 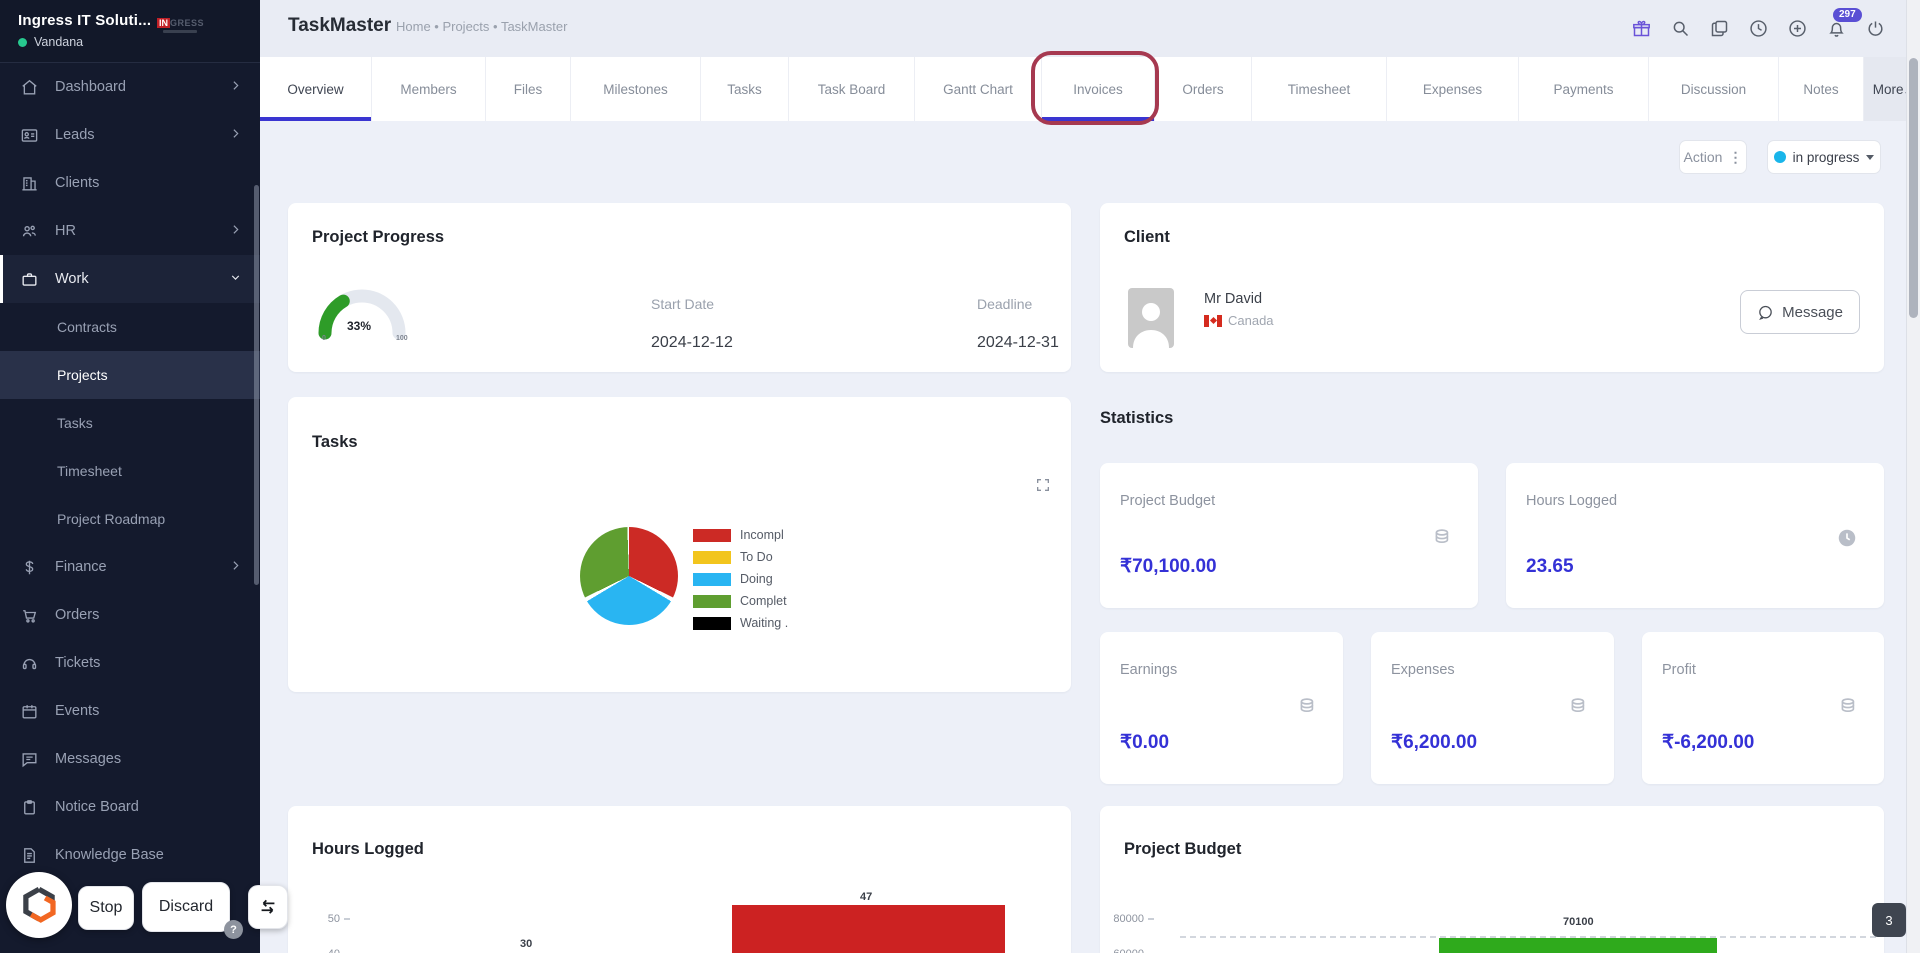 What do you see at coordinates (1824, 157) in the screenshot?
I see `status-dropdown: in progress` at bounding box center [1824, 157].